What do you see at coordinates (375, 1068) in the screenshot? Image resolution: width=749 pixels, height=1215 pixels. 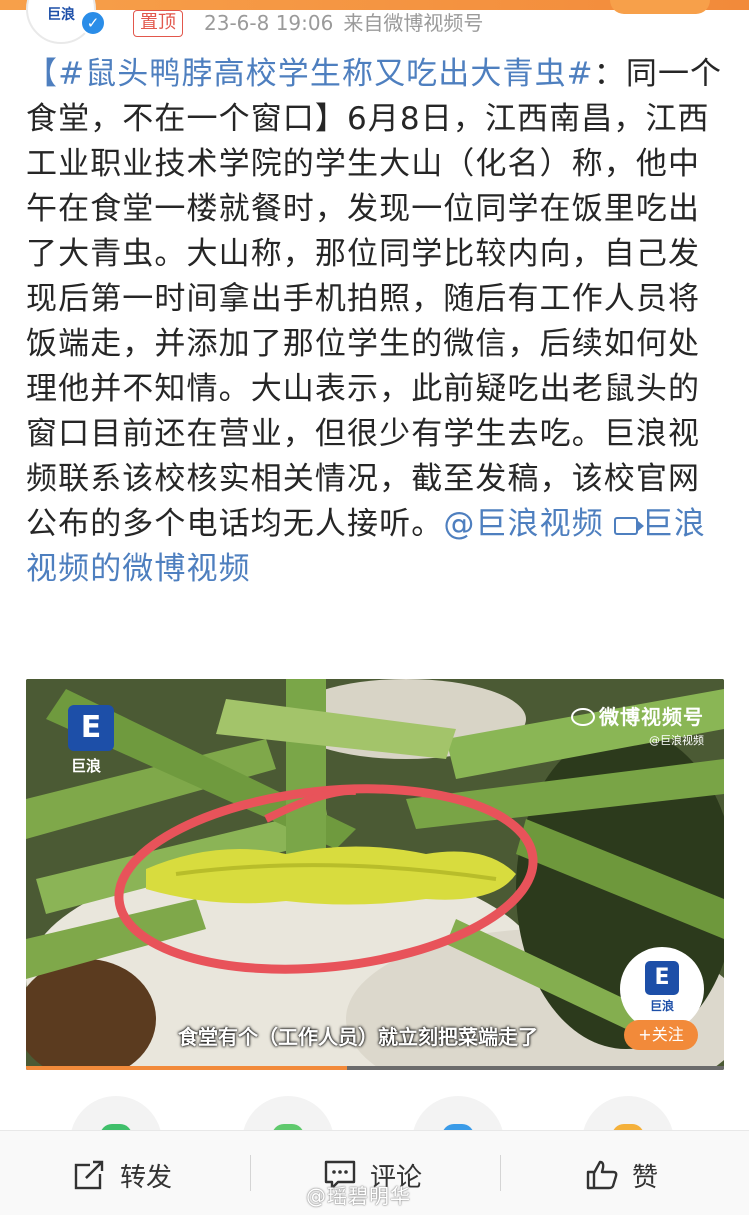 I see `video-progress-bar` at bounding box center [375, 1068].